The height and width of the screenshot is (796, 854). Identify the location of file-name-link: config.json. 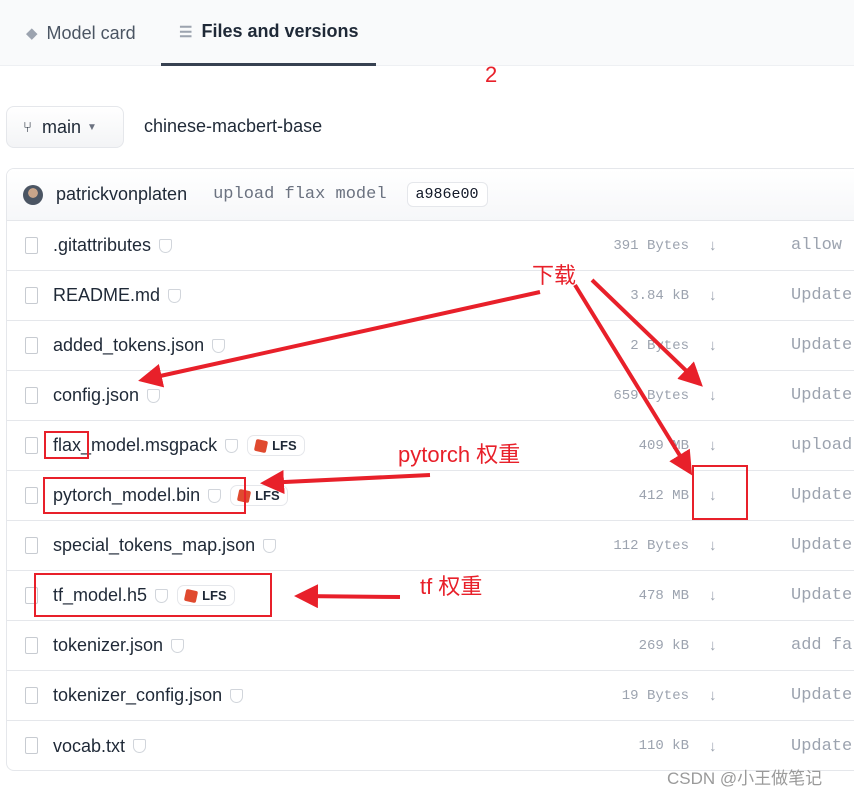
(96, 395).